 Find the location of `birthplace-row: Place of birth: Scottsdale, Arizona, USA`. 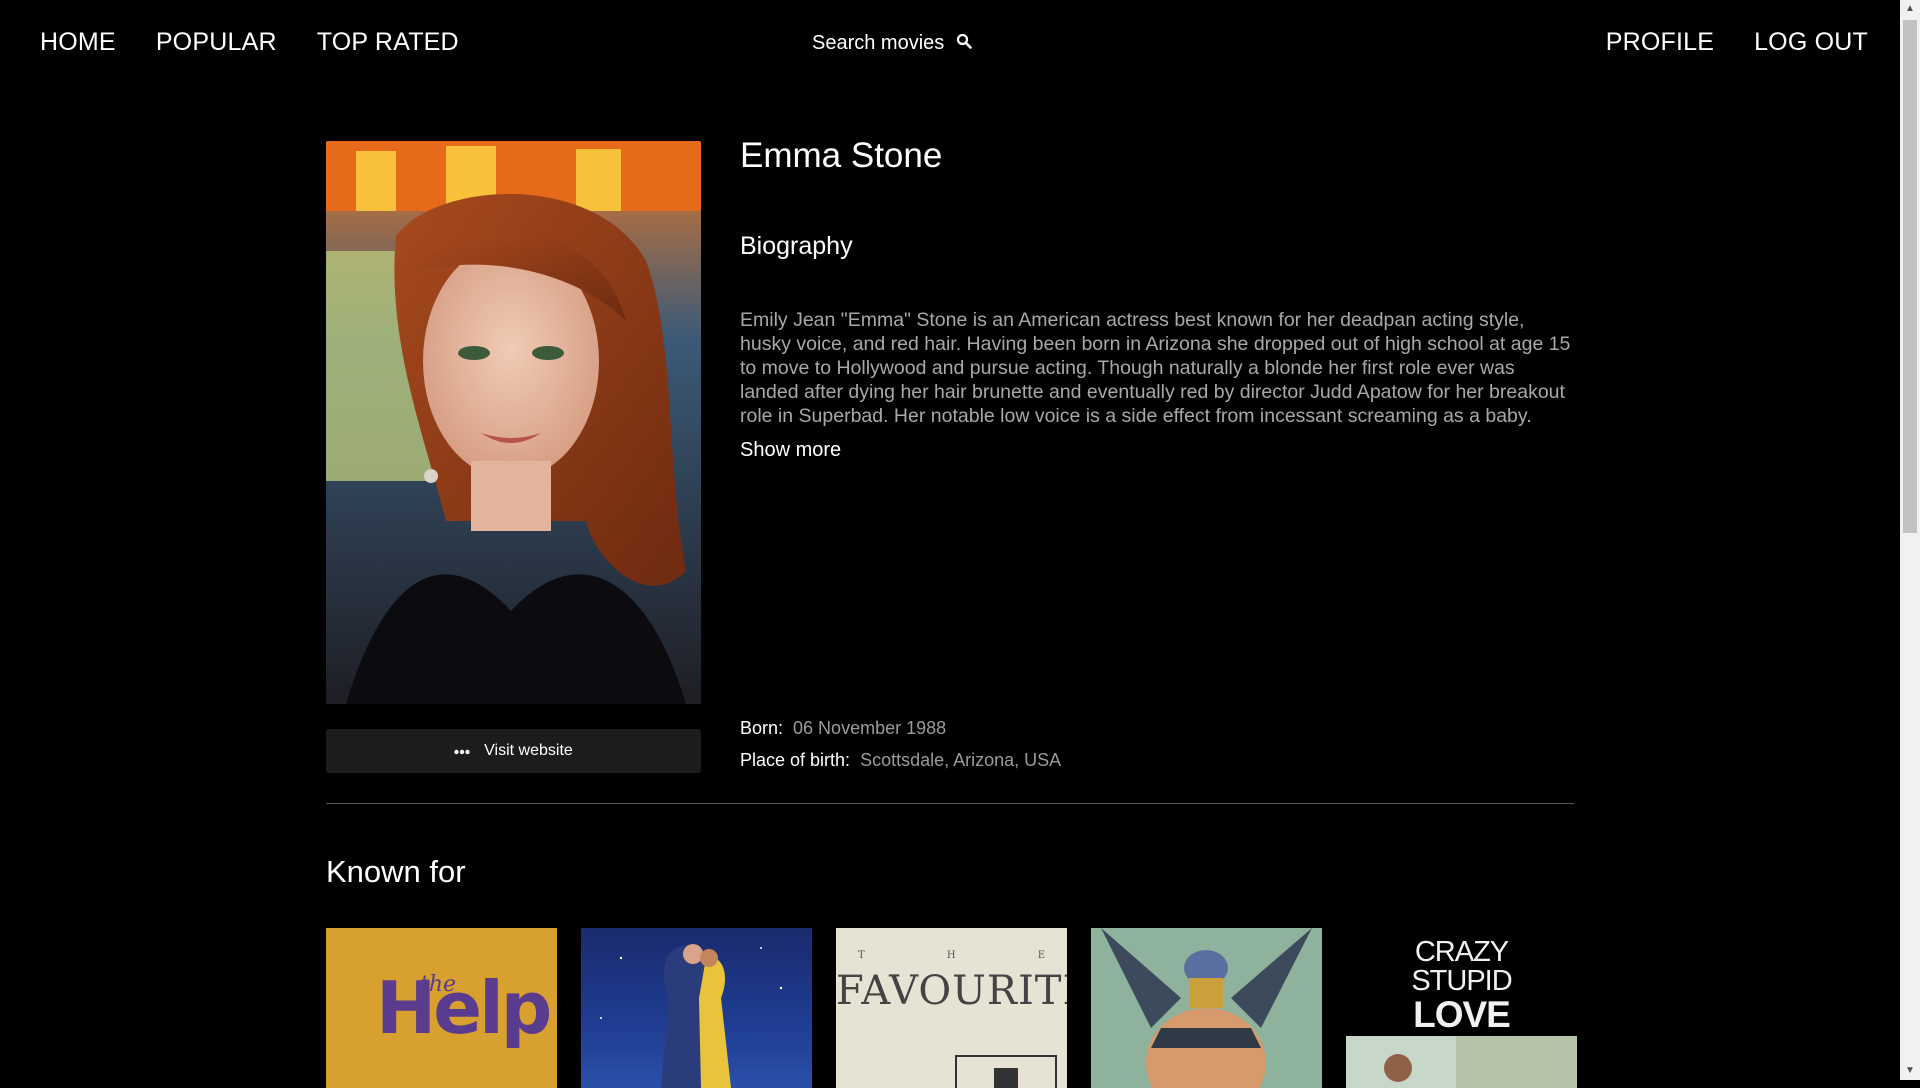

birthplace-row: Place of birth: Scottsdale, Arizona, USA is located at coordinates (900, 760).